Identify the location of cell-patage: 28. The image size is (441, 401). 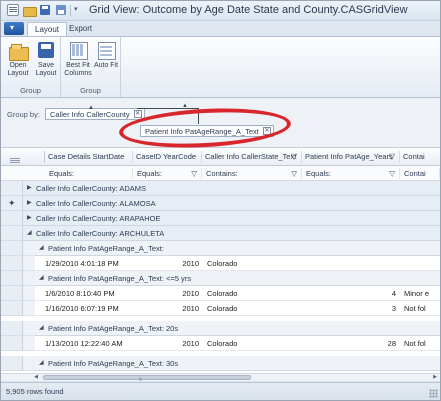
(350, 343).